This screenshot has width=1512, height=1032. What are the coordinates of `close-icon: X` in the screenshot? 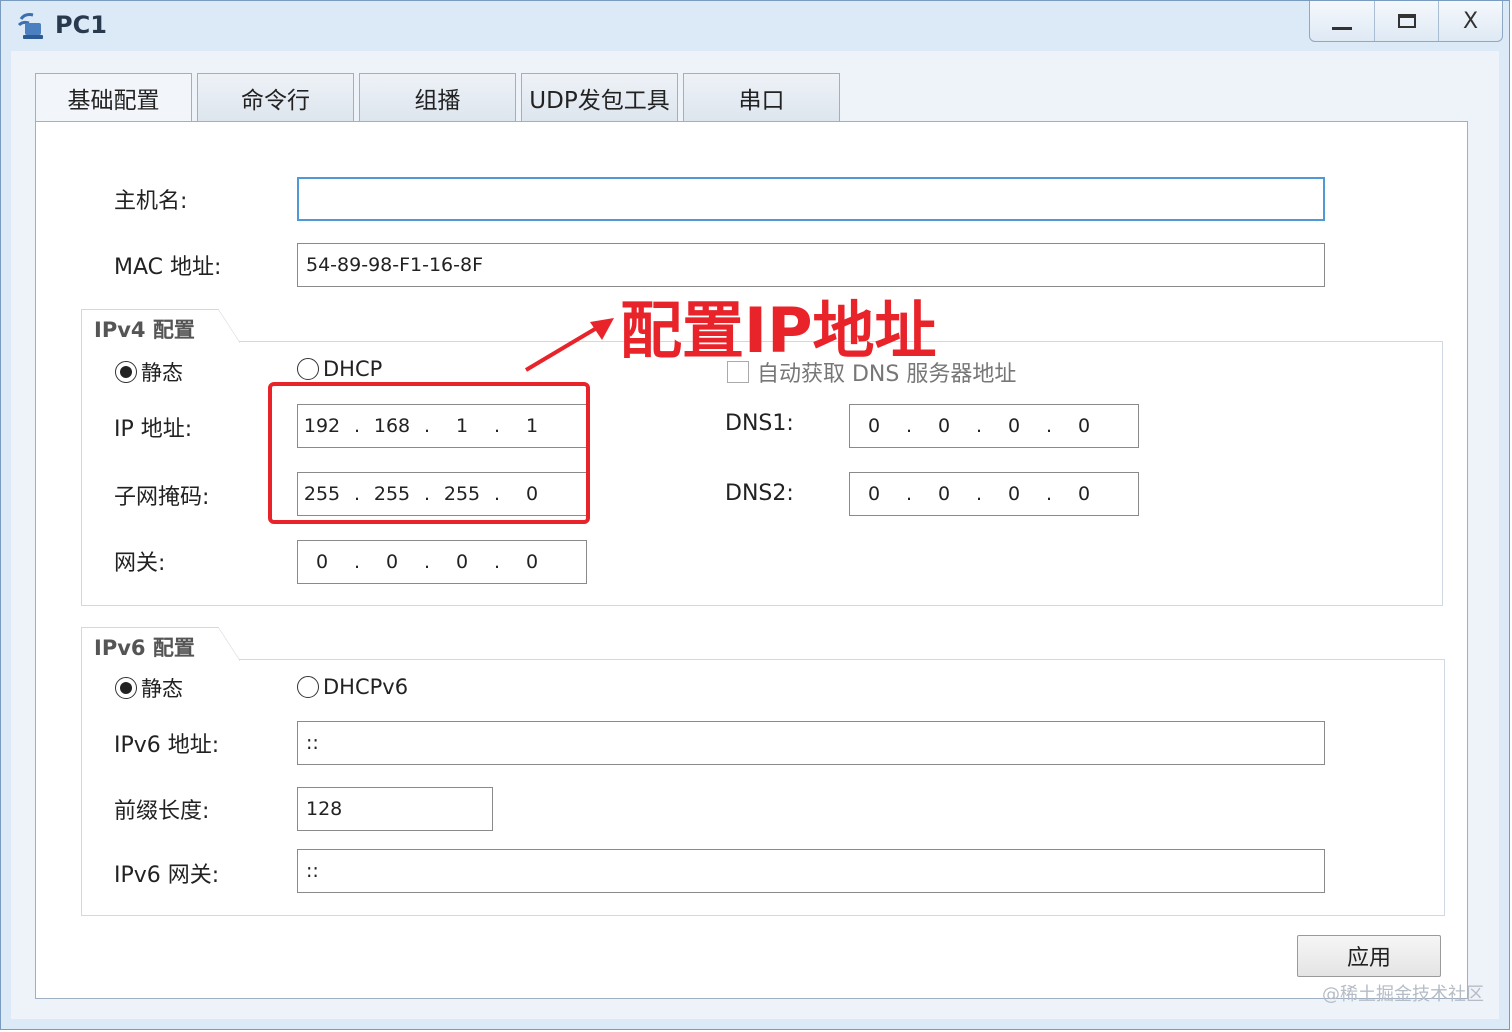 It's located at (1470, 21).